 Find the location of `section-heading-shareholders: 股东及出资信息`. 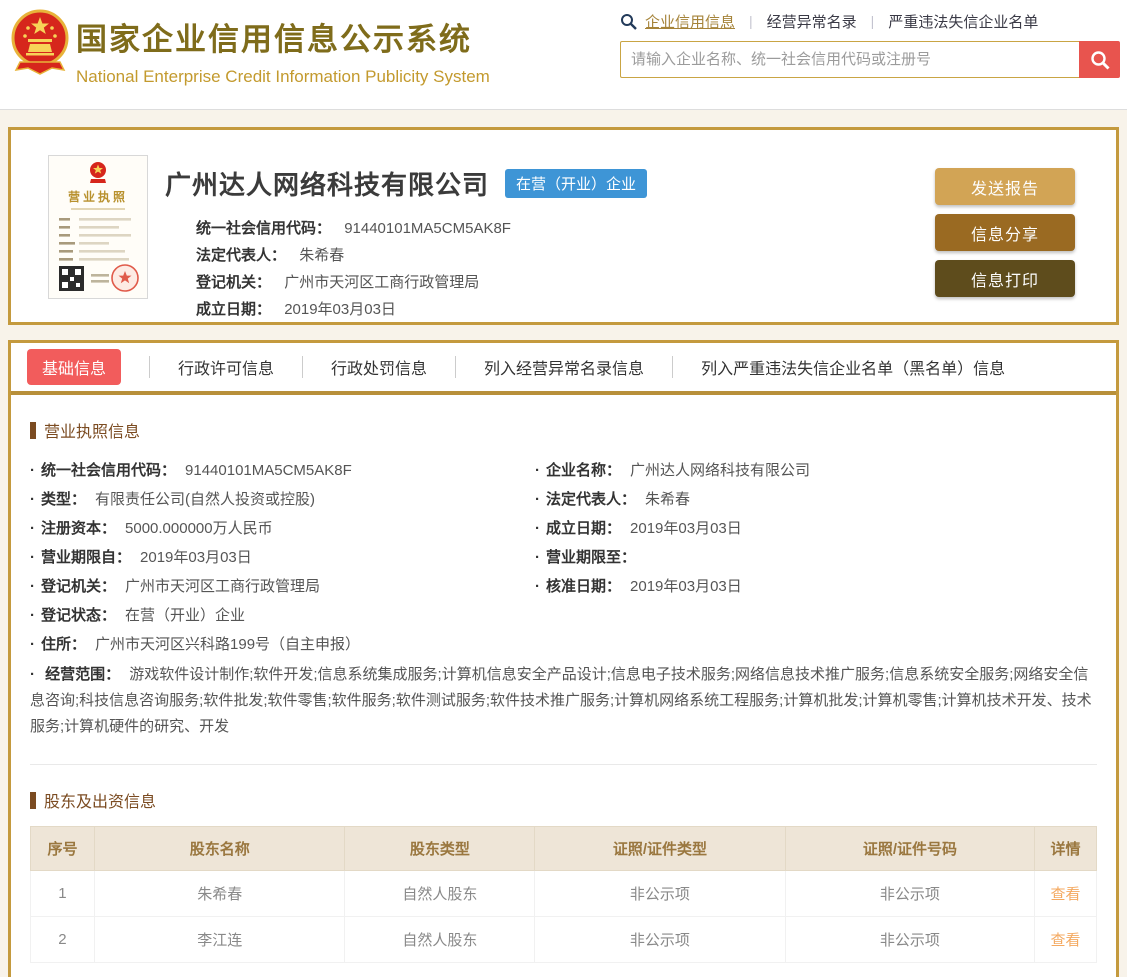

section-heading-shareholders: 股东及出资信息 is located at coordinates (563, 800).